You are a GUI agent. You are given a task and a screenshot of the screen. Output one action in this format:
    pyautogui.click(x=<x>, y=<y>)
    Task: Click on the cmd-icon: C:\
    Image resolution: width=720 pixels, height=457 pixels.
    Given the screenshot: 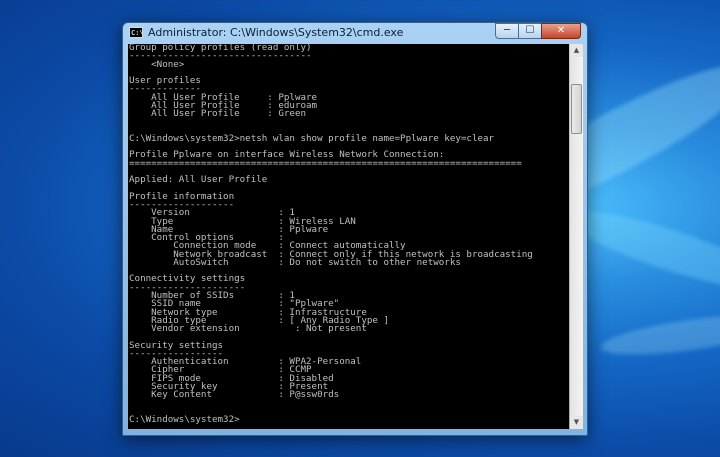 What is the action you would take?
    pyautogui.click(x=136, y=32)
    